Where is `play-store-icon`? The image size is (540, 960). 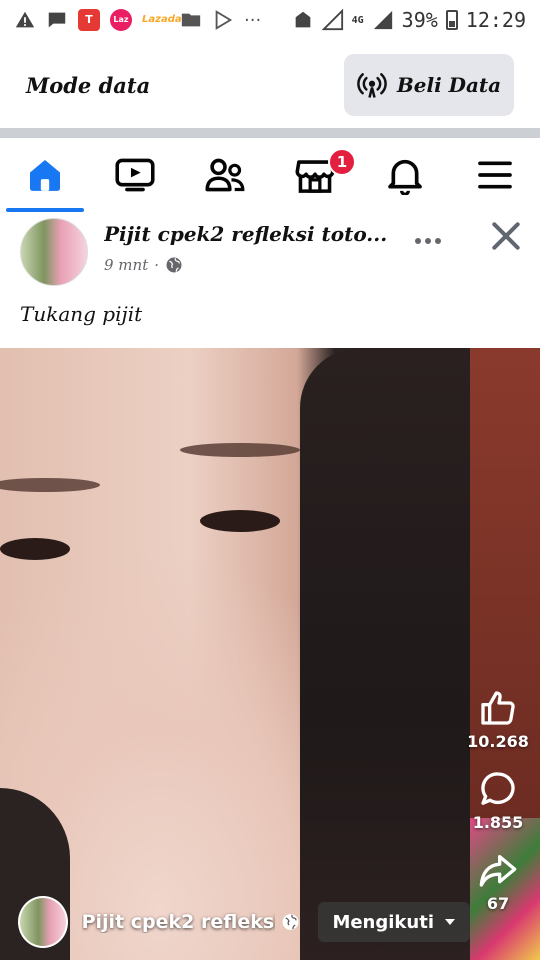
play-store-icon is located at coordinates (224, 20).